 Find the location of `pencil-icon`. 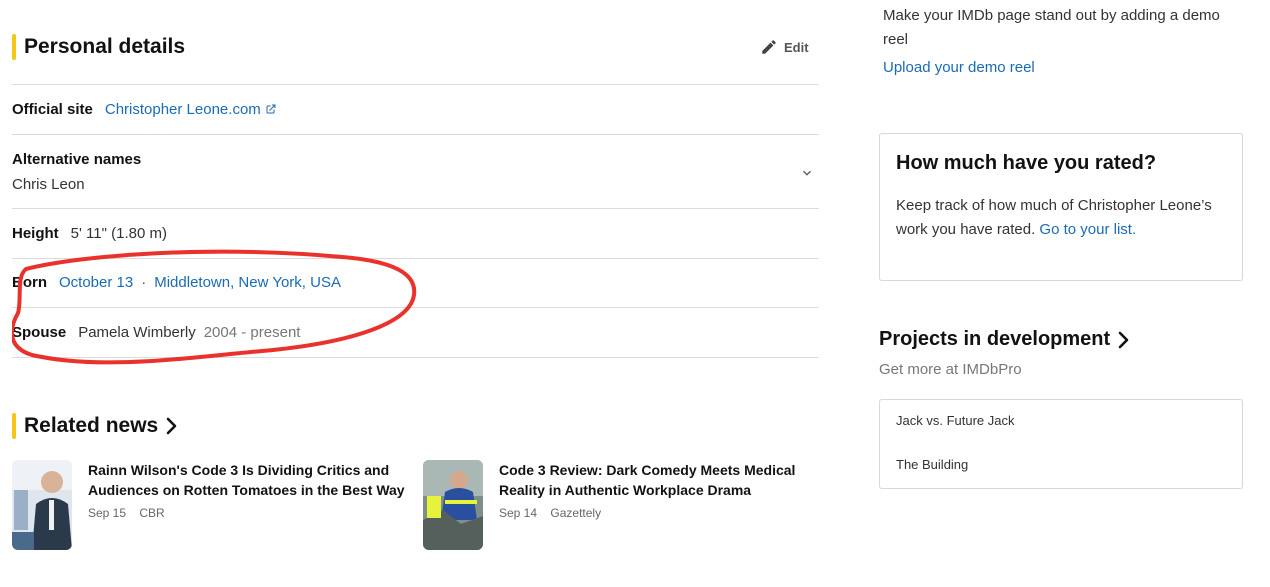

pencil-icon is located at coordinates (769, 47).